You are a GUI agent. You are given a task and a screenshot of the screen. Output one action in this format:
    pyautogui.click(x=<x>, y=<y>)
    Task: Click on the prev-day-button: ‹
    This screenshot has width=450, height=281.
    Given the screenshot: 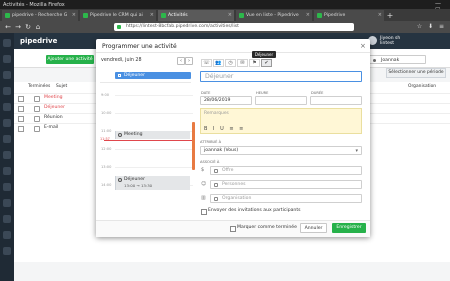 What is the action you would take?
    pyautogui.click(x=181, y=61)
    